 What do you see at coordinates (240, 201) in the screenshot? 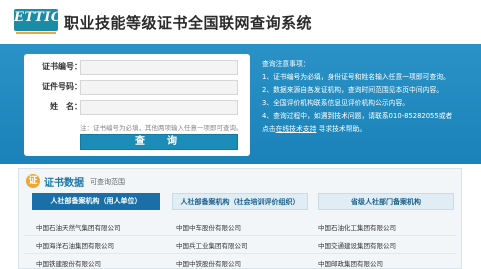
I see `tab-training-evaluation-orgs: 人社部备案机构（社会培训评价组织）` at bounding box center [240, 201].